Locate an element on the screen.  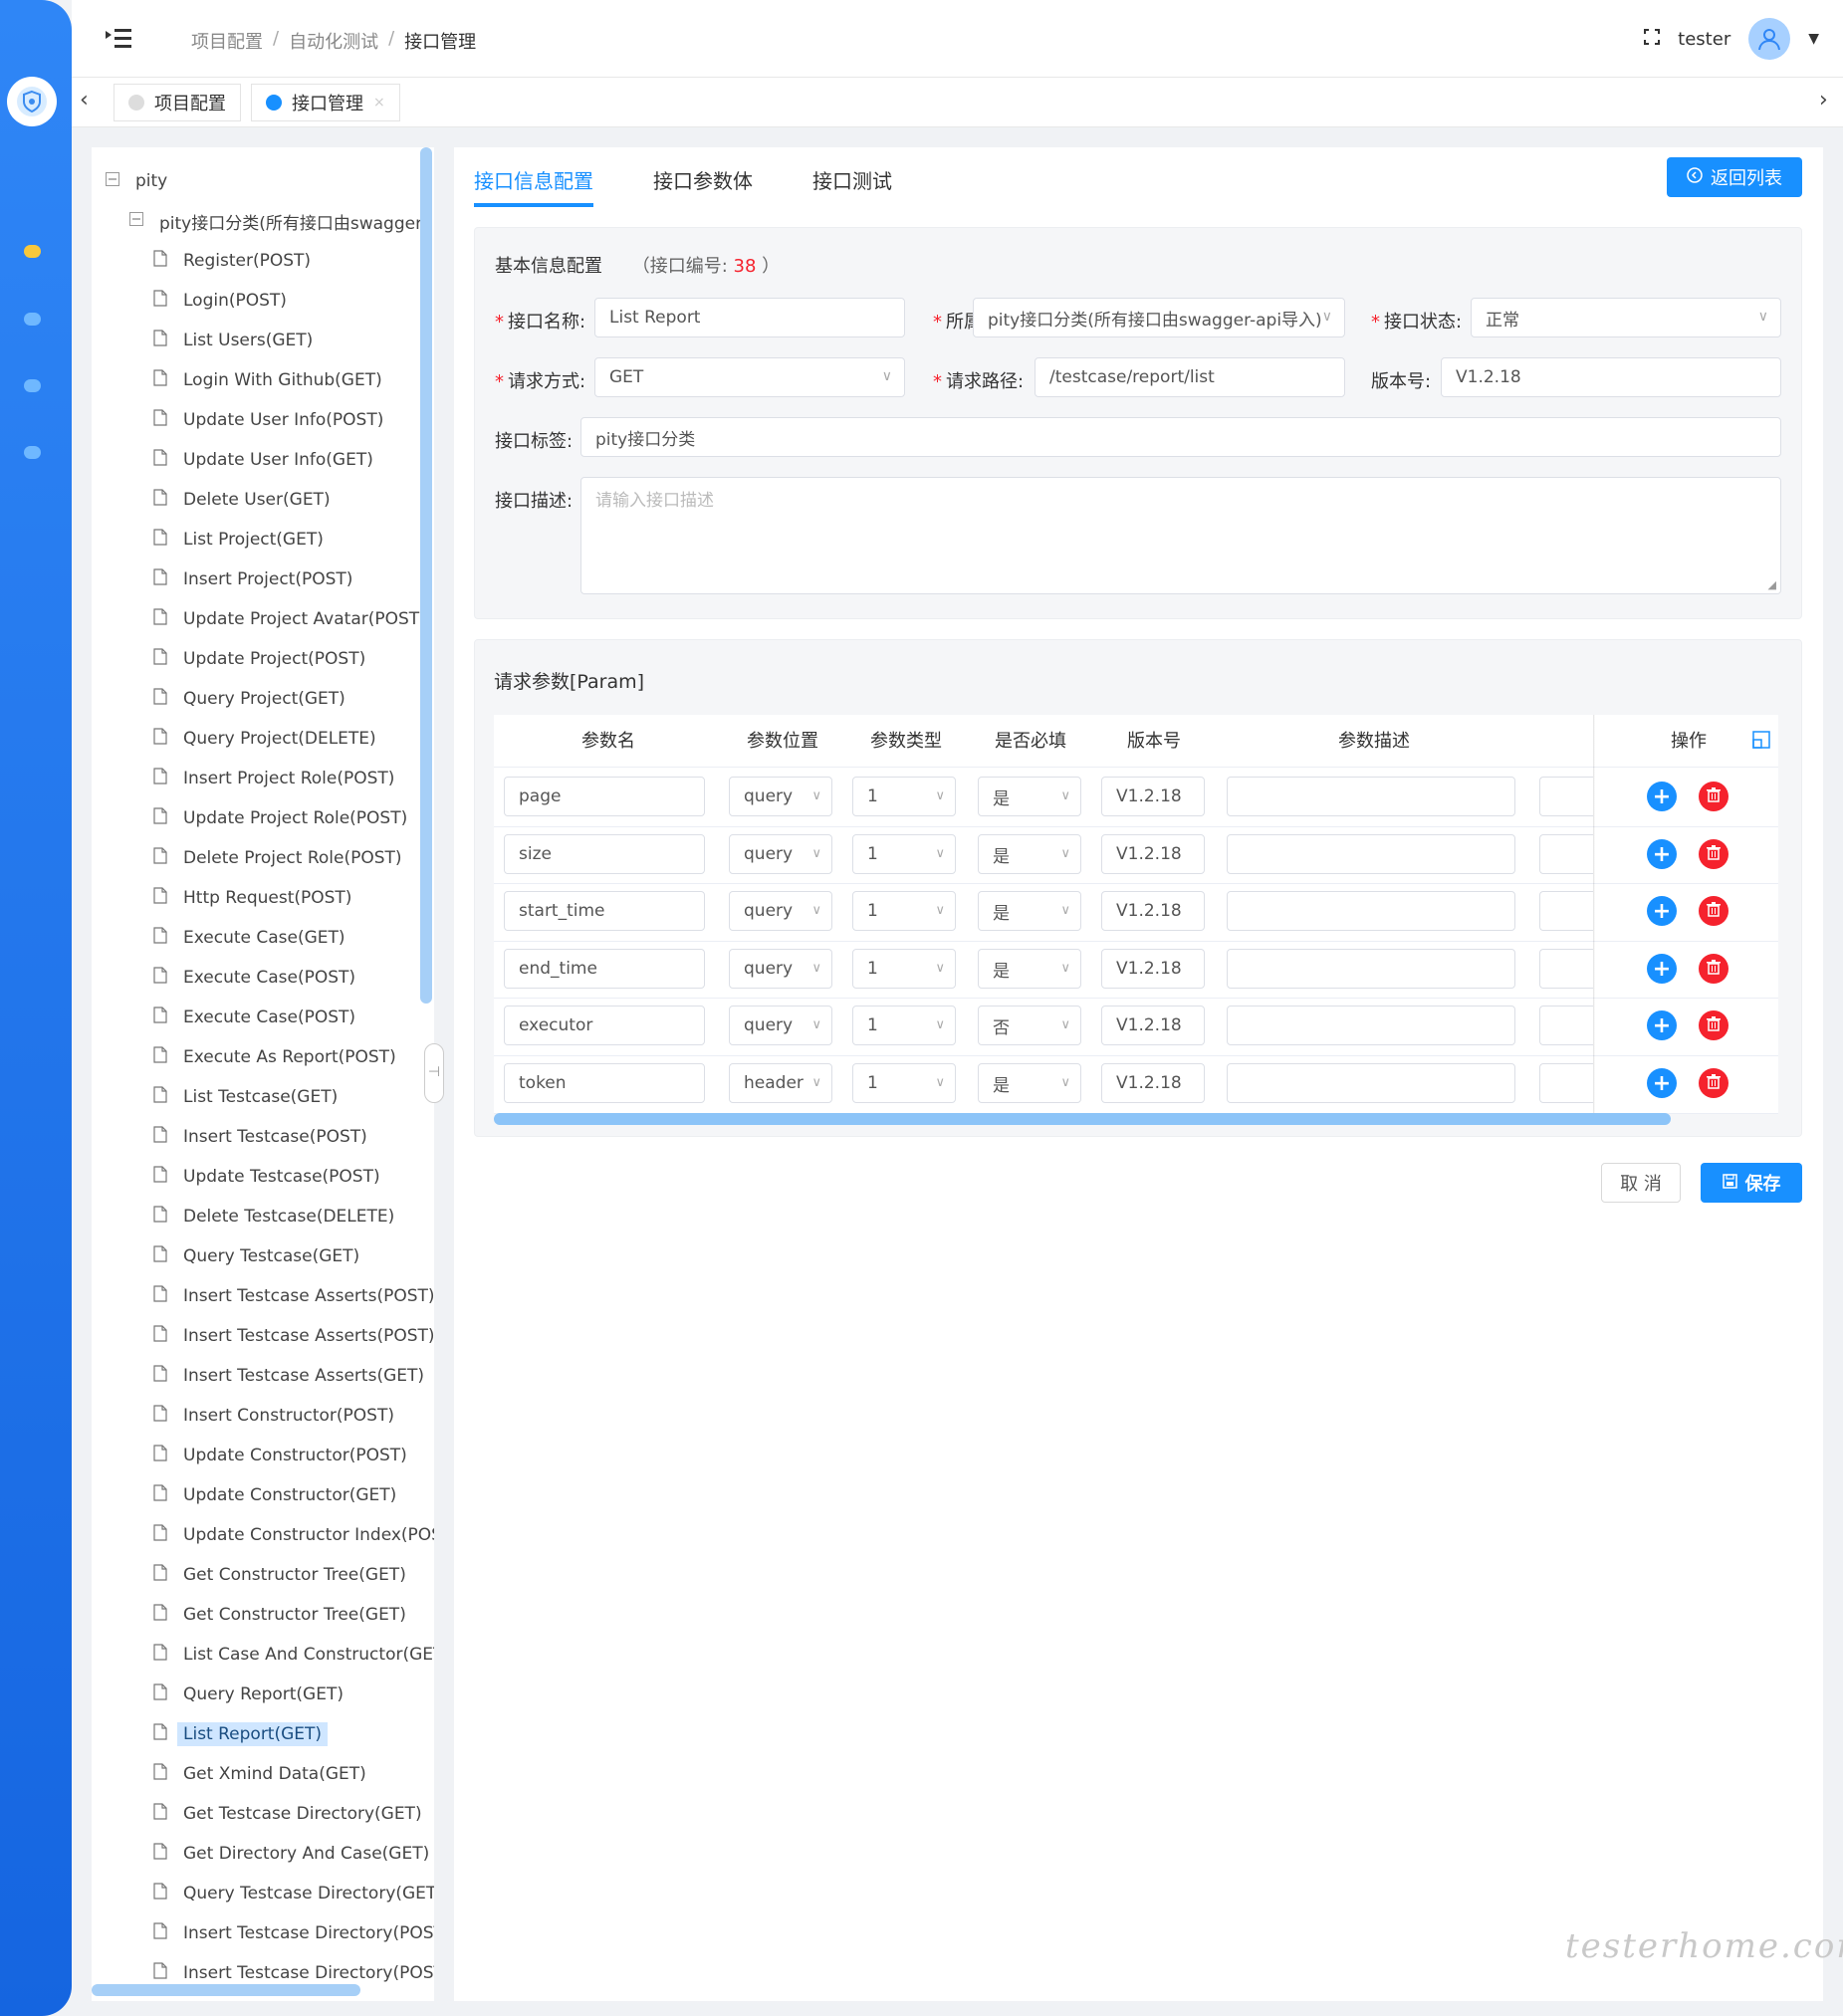
avatar is located at coordinates (1769, 39).